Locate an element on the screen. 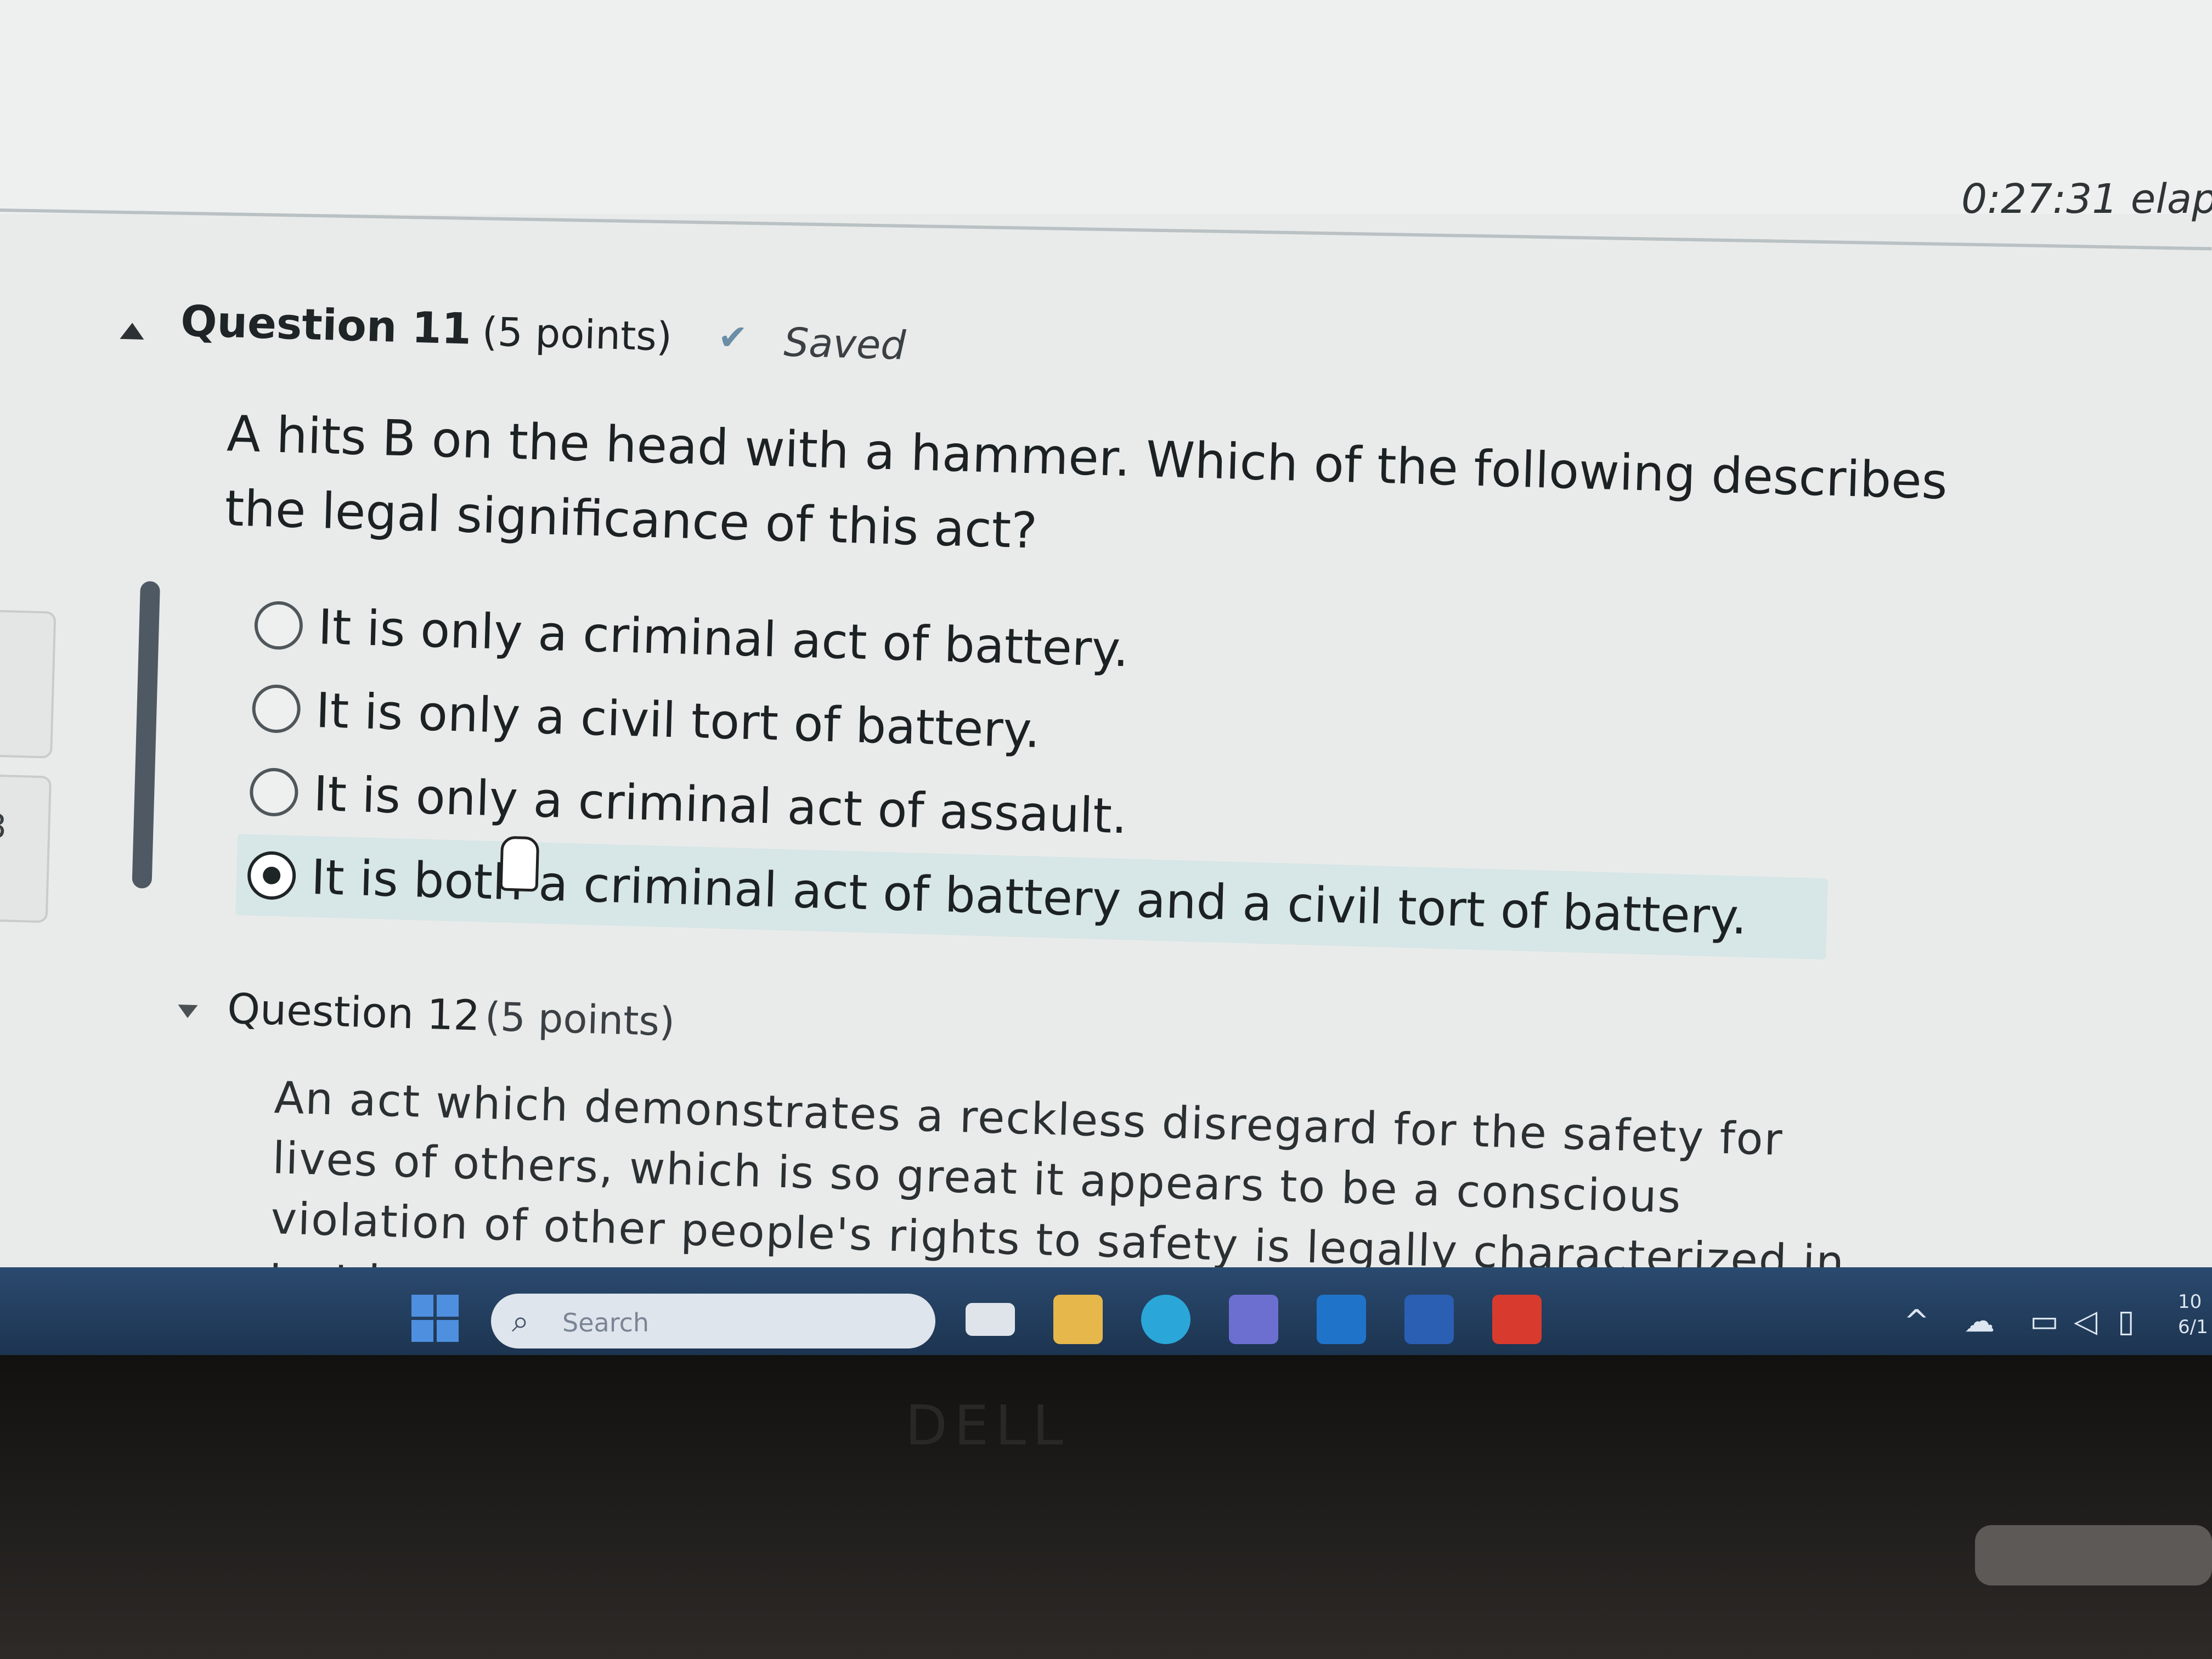  network-icon: ▭ is located at coordinates (2044, 1321).